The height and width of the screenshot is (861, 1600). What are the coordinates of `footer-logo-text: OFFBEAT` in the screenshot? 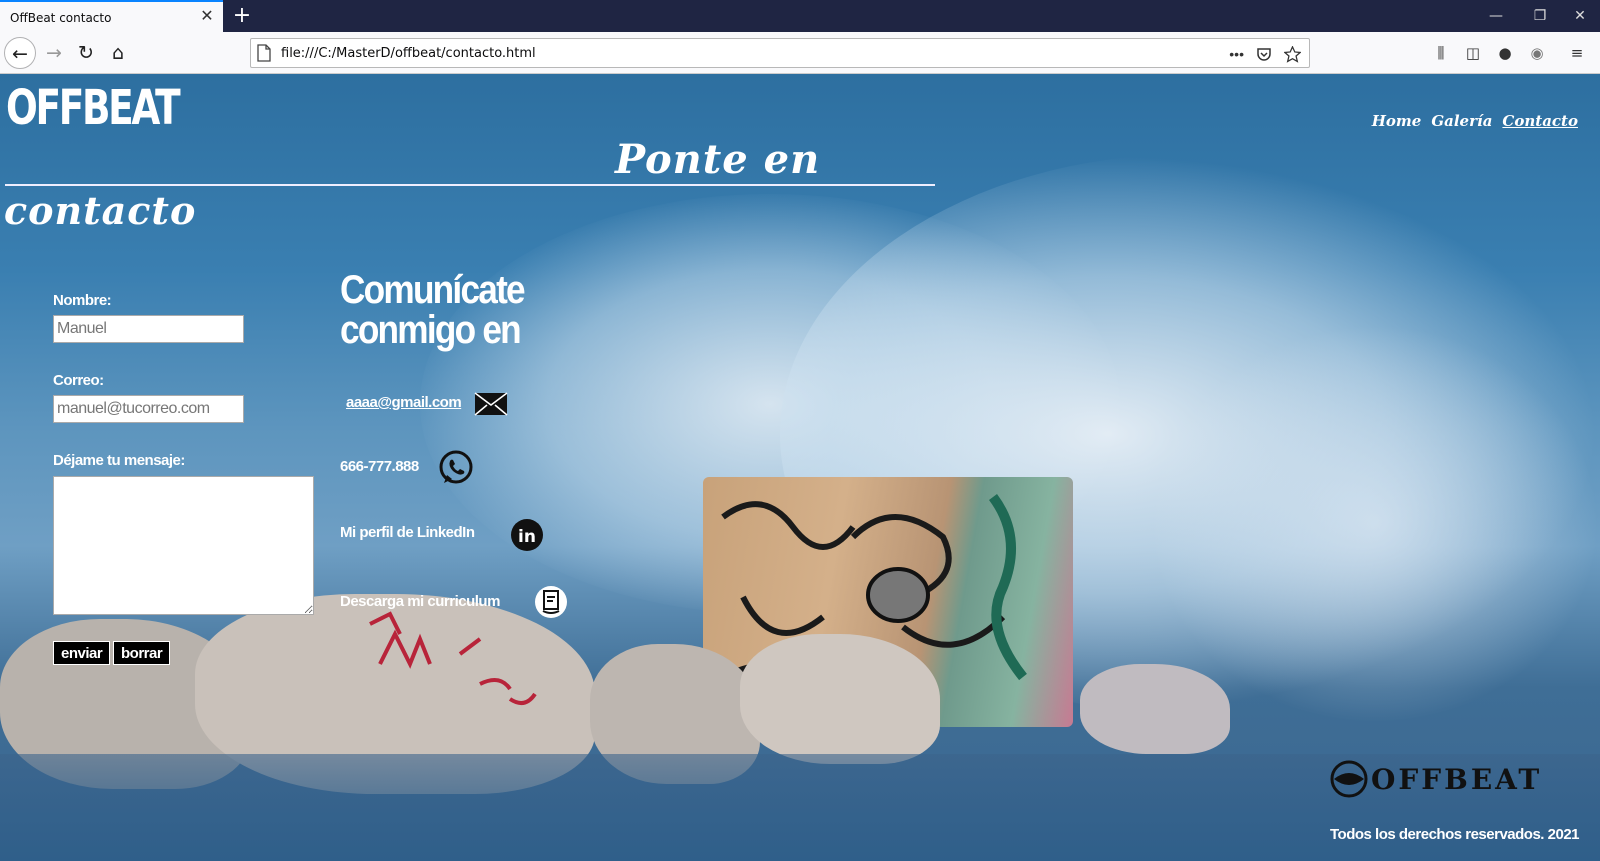 It's located at (1456, 779).